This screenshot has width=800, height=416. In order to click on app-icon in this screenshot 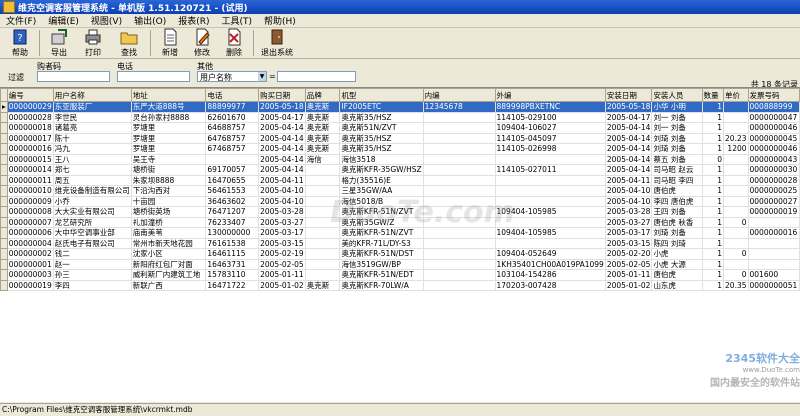, I will do `click(9, 7)`.